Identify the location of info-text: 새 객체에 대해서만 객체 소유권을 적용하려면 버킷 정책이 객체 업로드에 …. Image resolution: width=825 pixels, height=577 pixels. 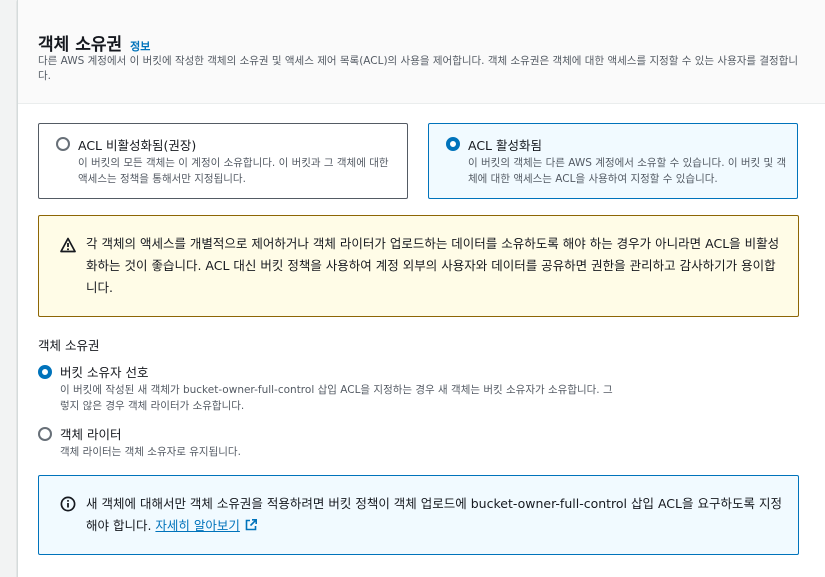
(436, 515).